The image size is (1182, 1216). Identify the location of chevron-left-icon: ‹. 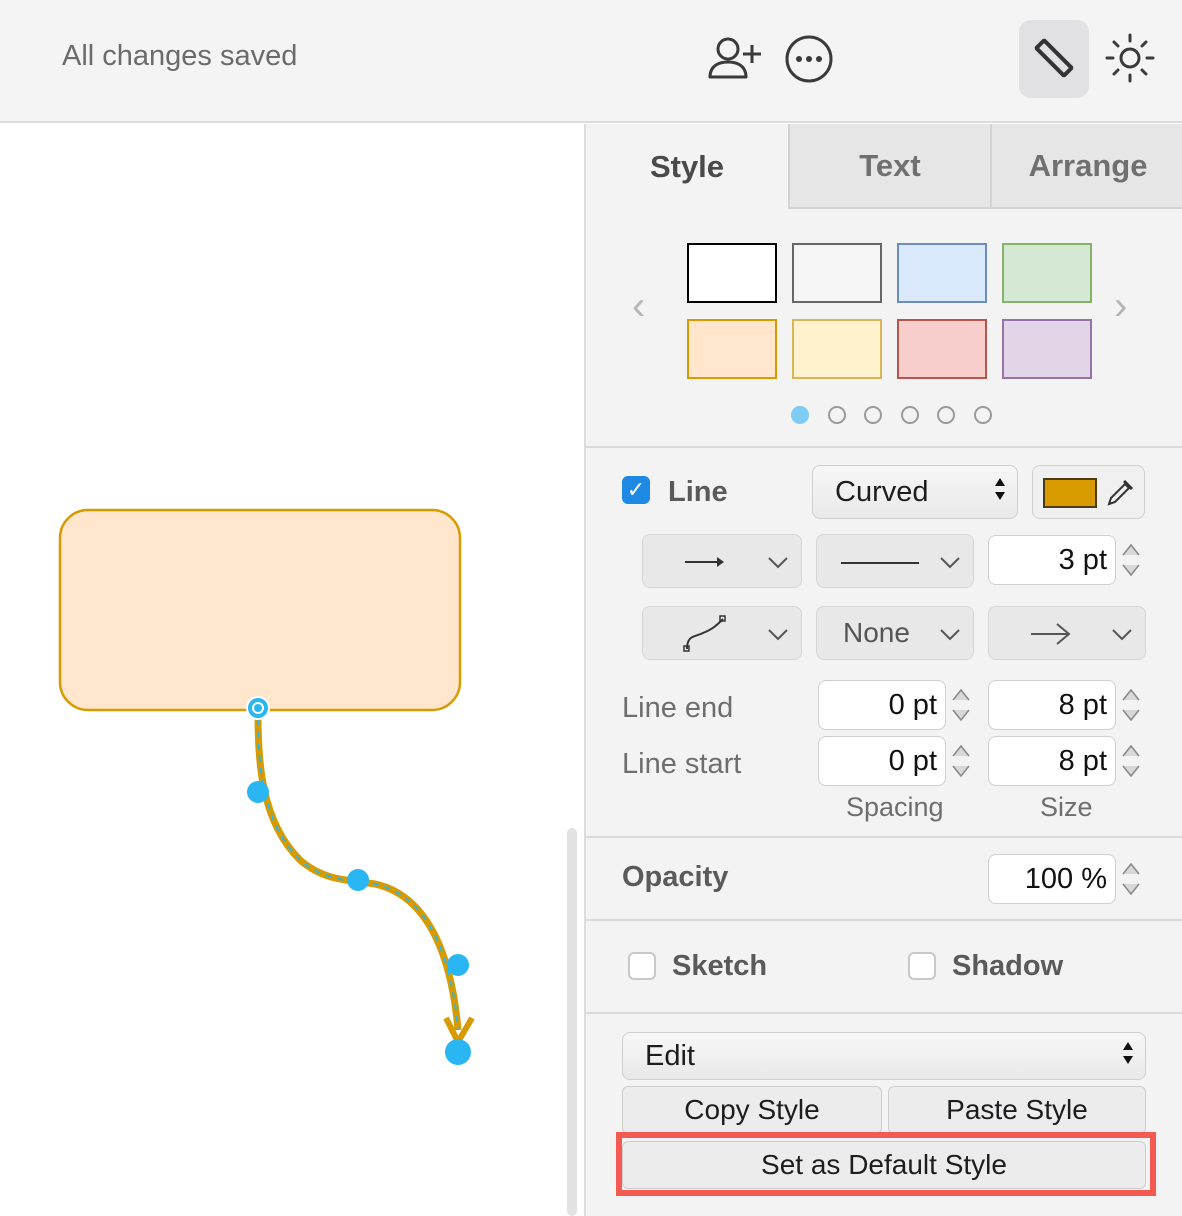
(638, 306).